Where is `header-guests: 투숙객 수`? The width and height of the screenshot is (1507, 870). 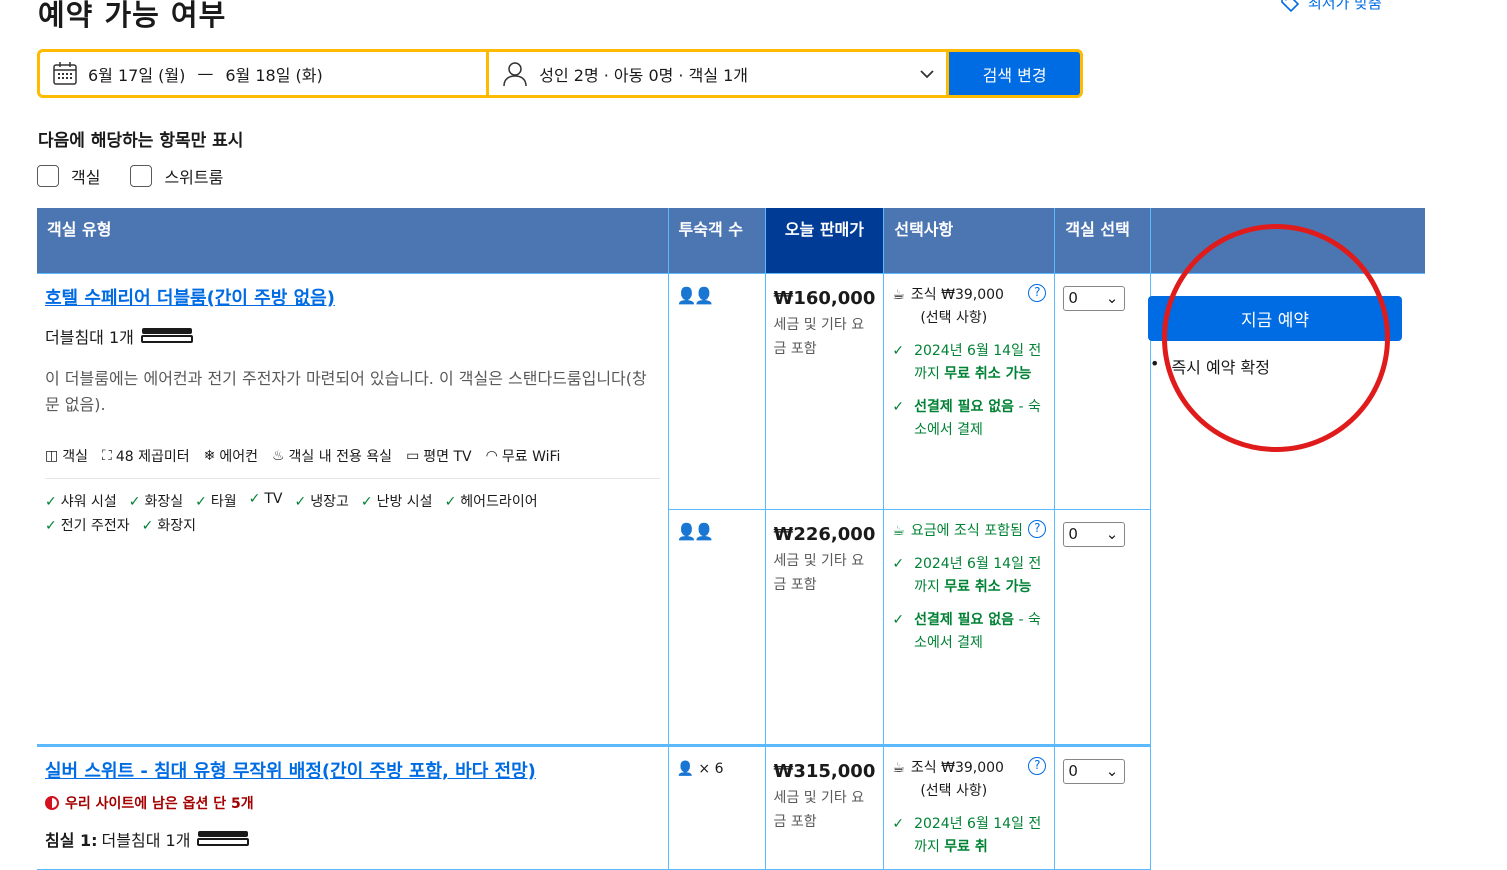 header-guests: 투숙객 수 is located at coordinates (717, 241).